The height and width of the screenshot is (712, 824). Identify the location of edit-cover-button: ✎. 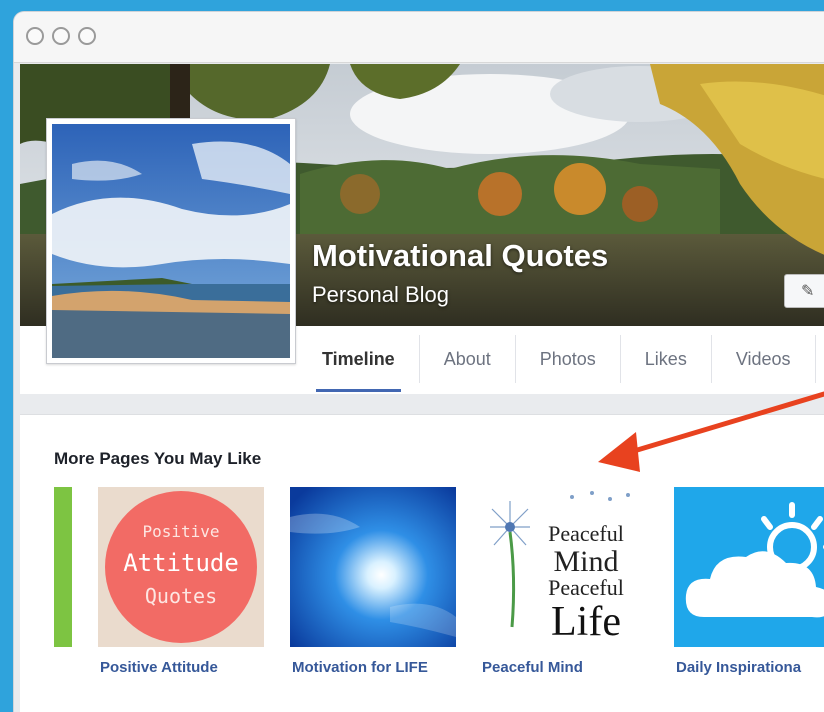
(804, 291).